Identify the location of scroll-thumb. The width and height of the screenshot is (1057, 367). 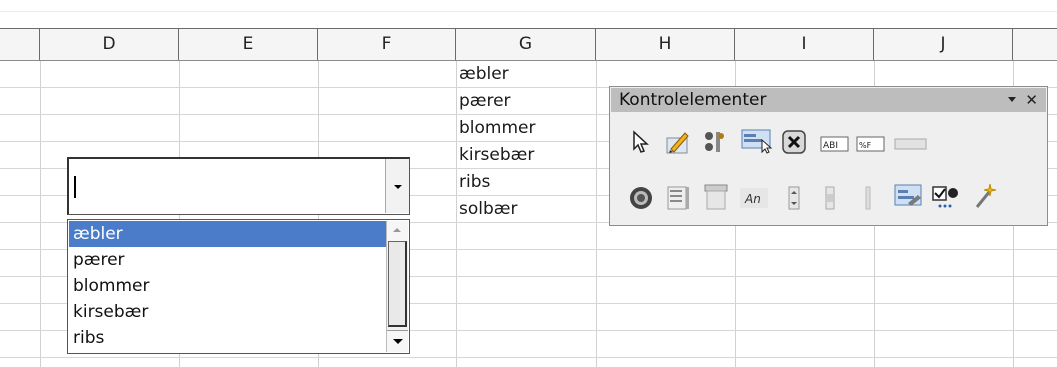
(397, 284).